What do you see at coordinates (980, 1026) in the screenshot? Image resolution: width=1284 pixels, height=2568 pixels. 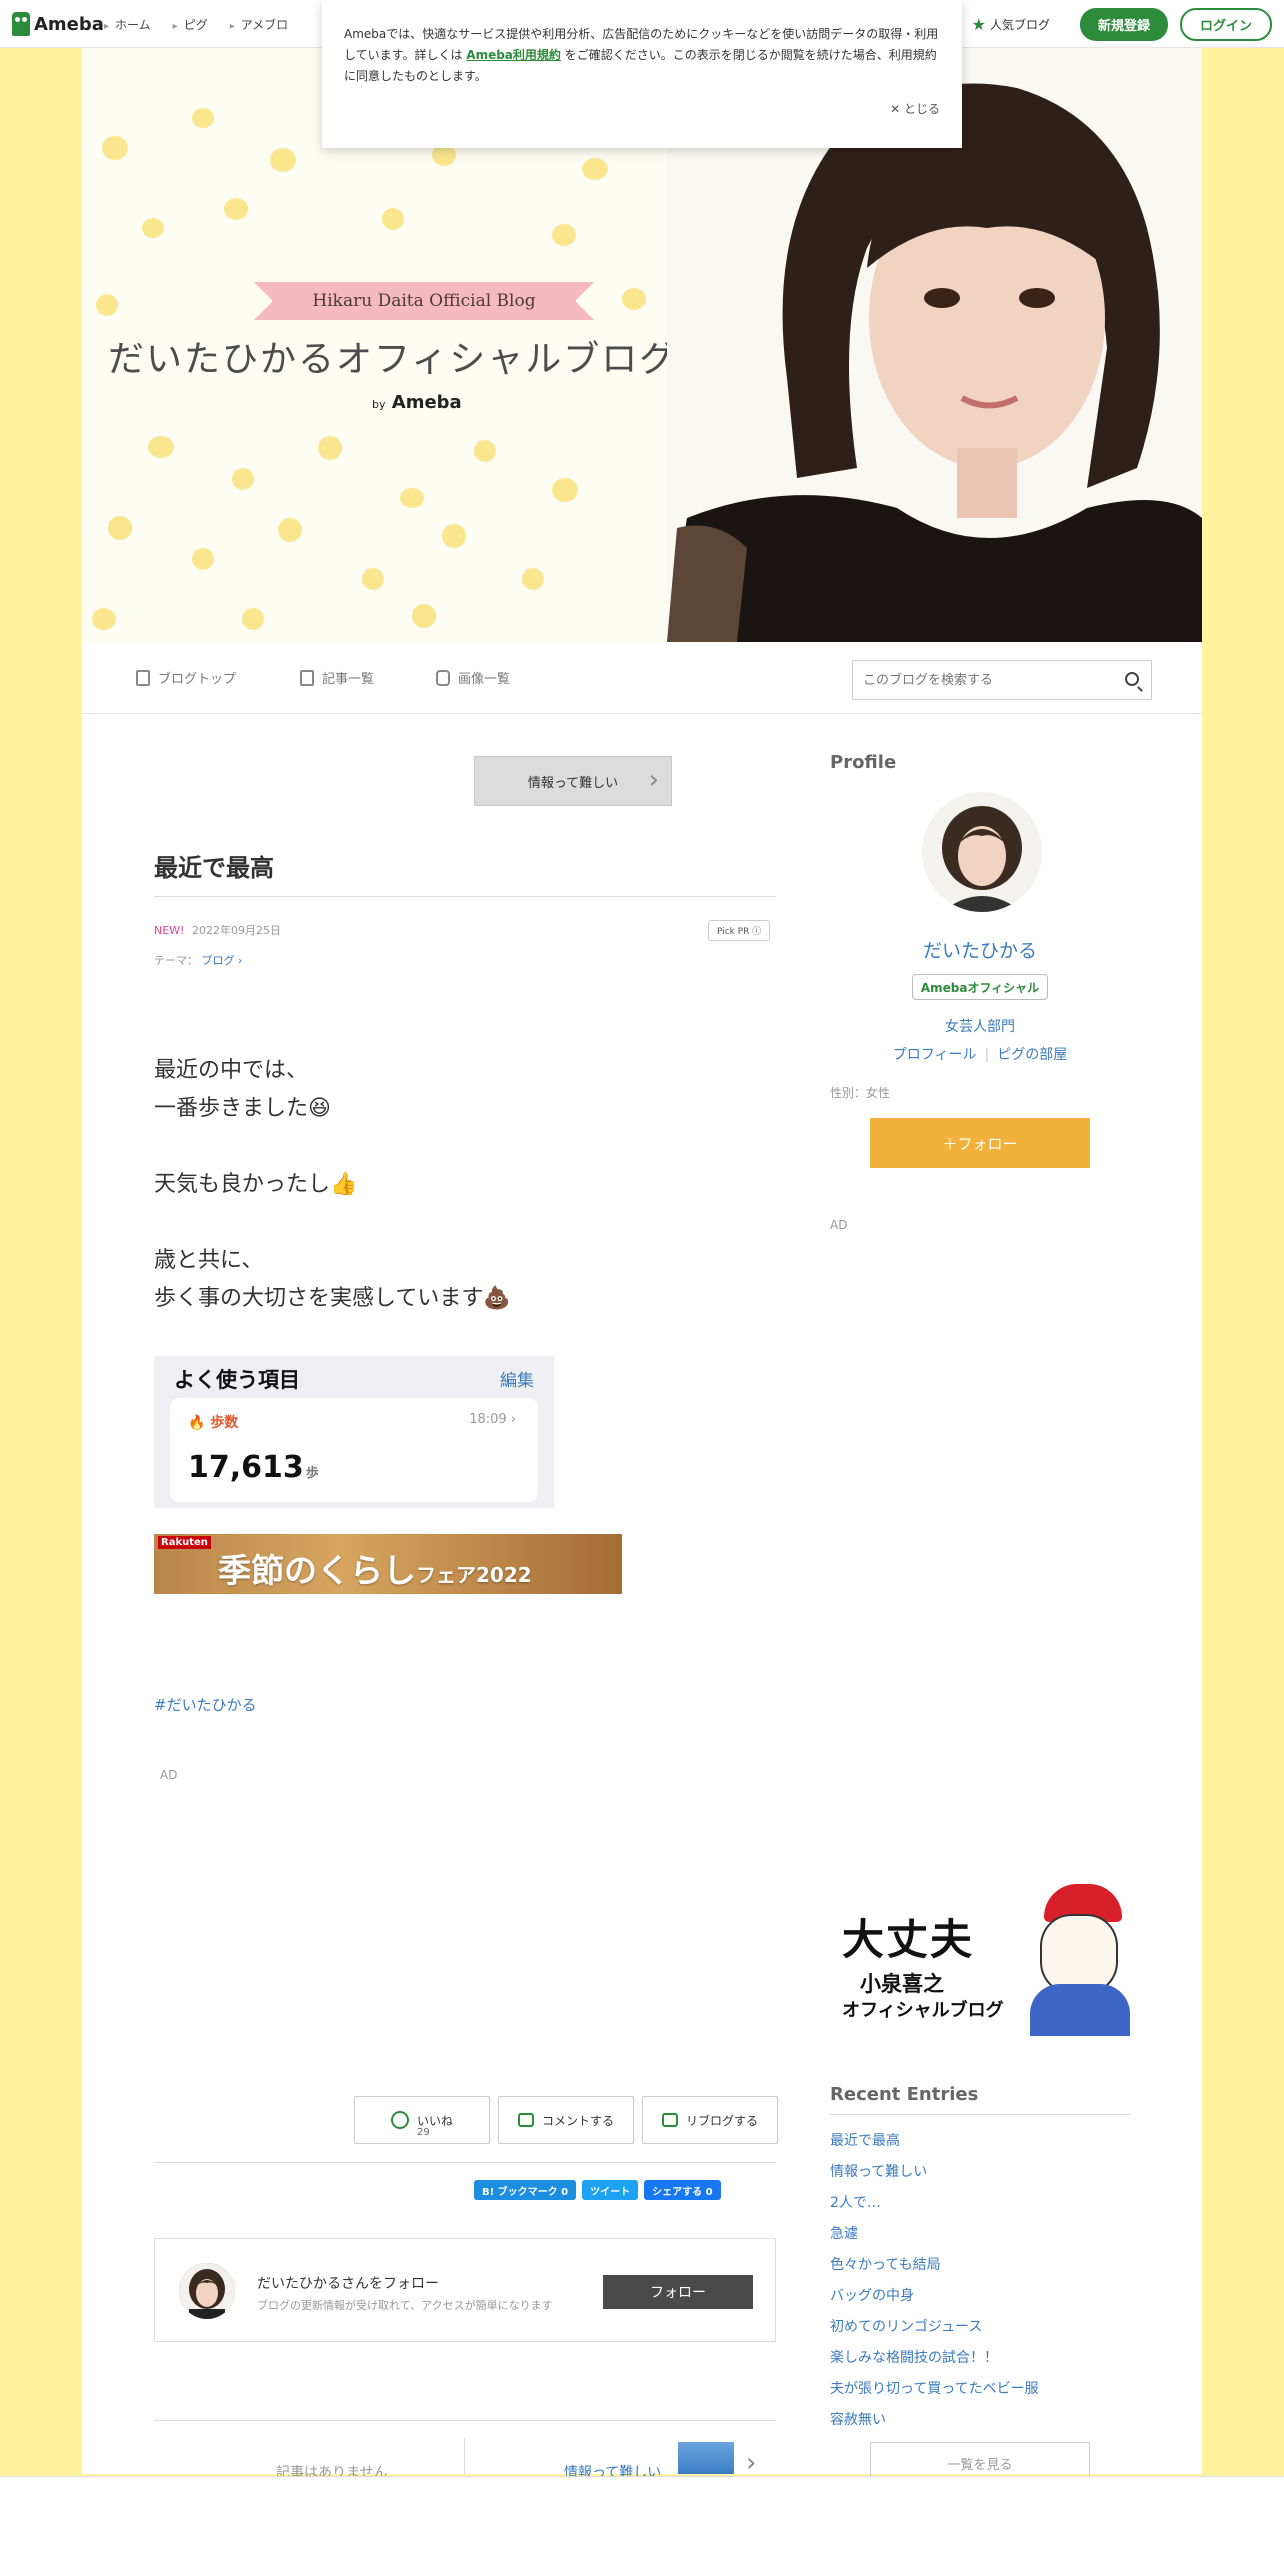 I see `profile-category: 女芸人部門` at bounding box center [980, 1026].